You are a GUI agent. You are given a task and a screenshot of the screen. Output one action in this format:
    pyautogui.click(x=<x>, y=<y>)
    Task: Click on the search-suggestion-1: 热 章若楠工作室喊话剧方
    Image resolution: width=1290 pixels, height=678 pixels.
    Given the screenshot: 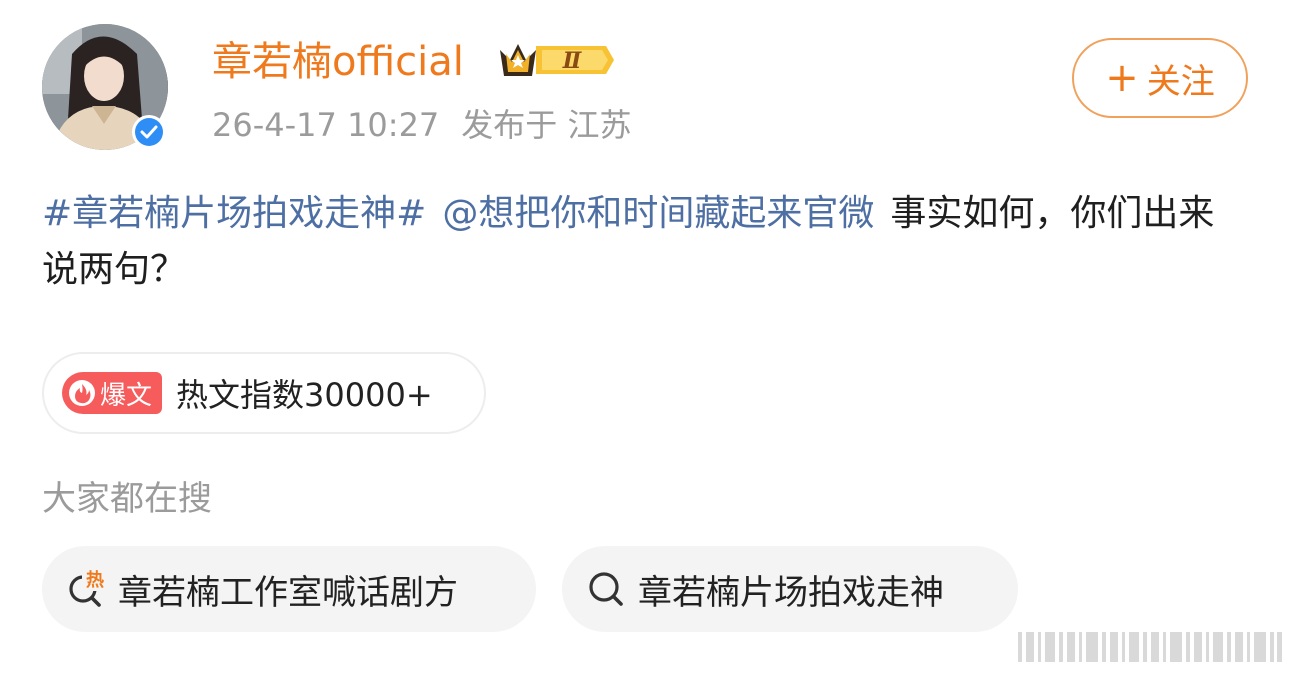 What is the action you would take?
    pyautogui.click(x=289, y=589)
    